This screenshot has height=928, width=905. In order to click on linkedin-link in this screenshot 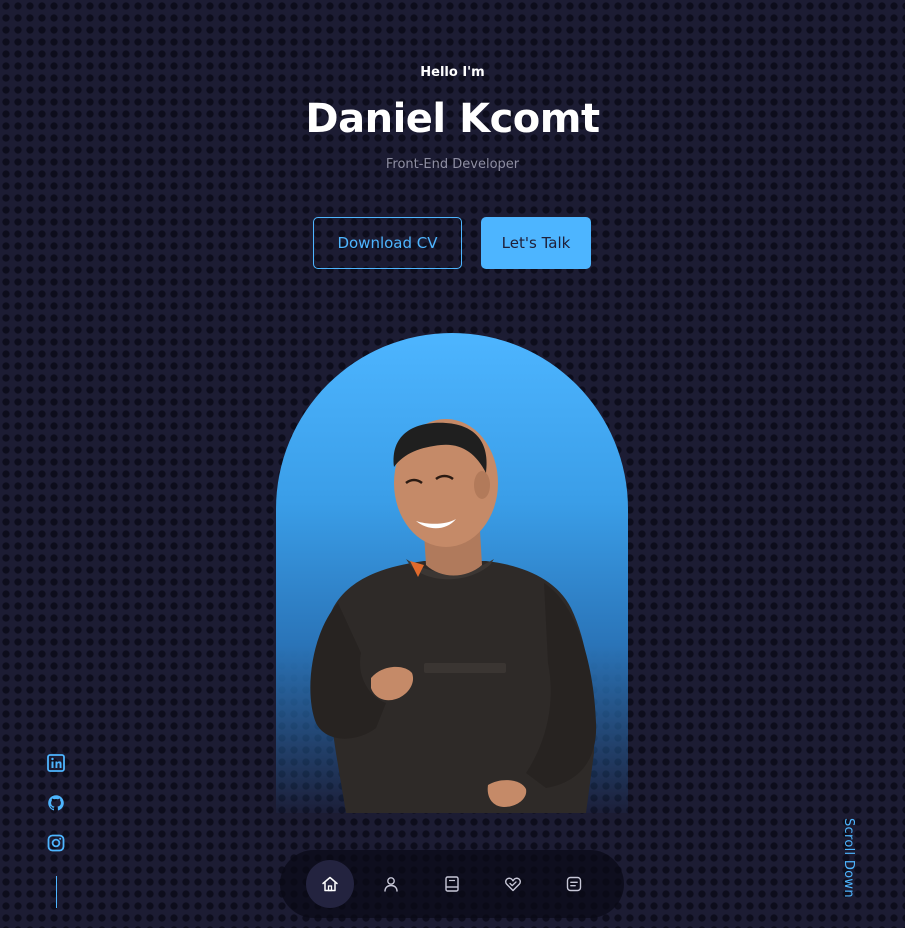, I will do `click(56, 763)`.